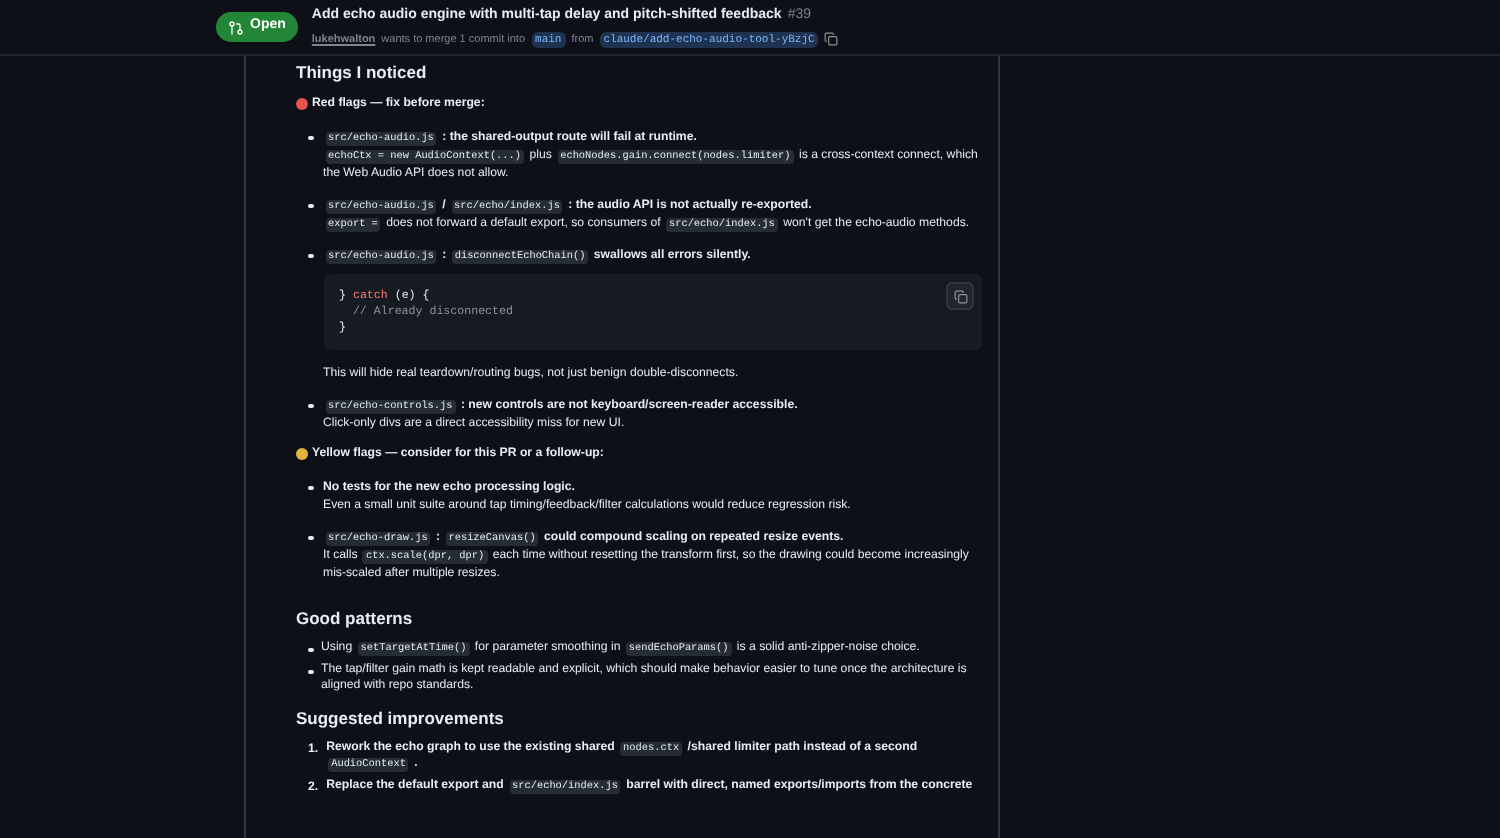 The width and height of the screenshot is (1500, 838). I want to click on section-heading: Things I noticed, so click(362, 72).